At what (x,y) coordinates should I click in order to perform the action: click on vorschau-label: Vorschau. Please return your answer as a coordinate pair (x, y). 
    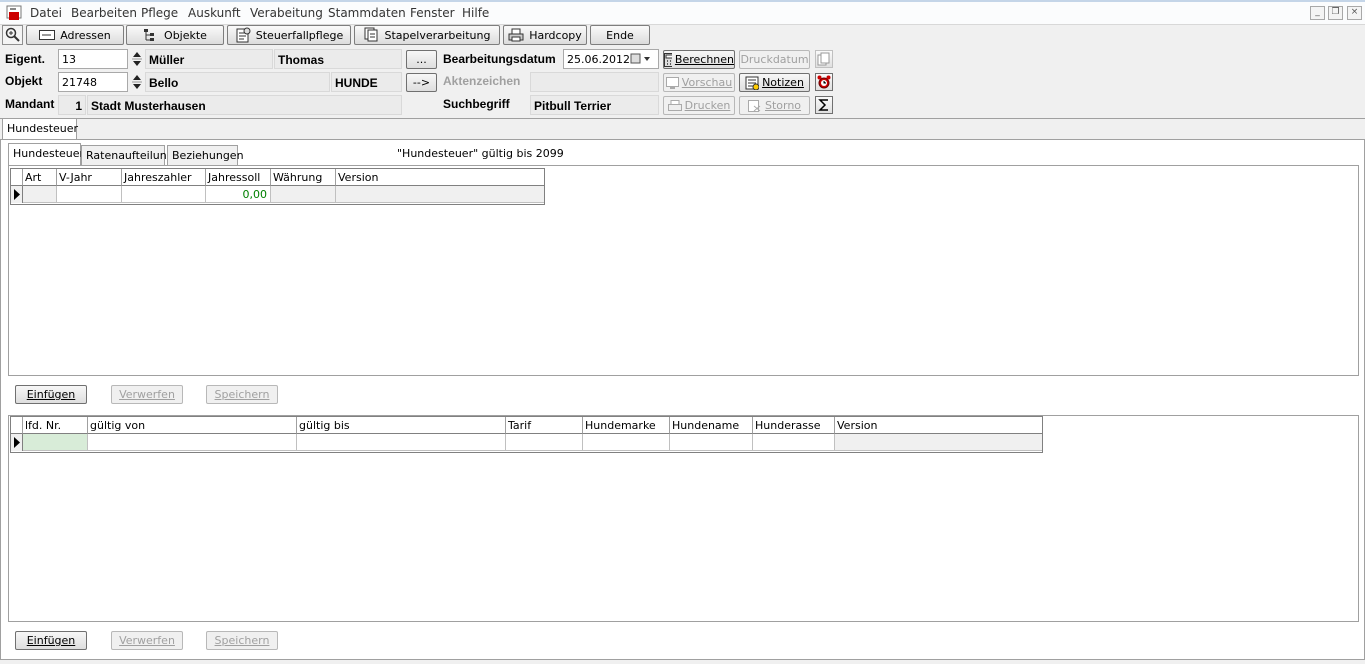
    Looking at the image, I should click on (707, 82).